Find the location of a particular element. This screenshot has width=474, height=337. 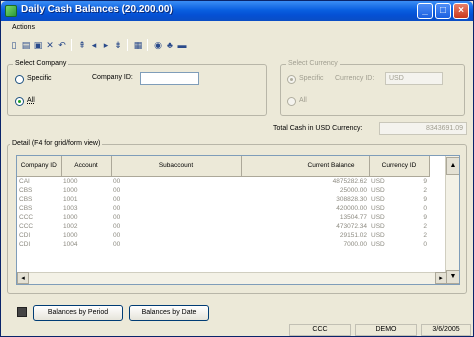

cell-company-id: CAI is located at coordinates (24, 181).